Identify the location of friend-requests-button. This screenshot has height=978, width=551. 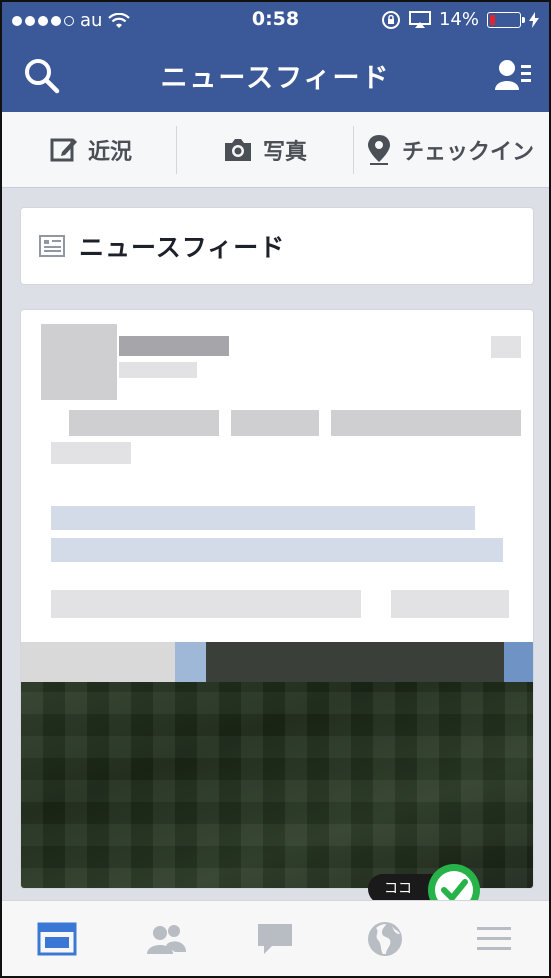
(513, 76).